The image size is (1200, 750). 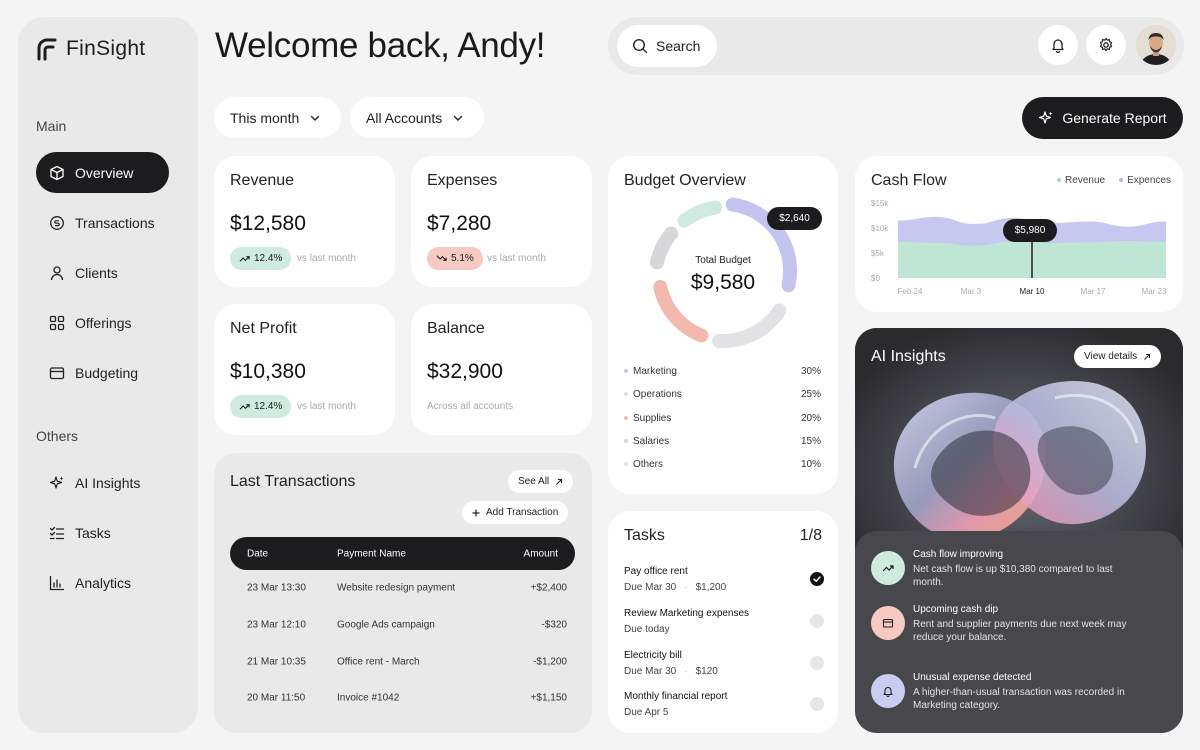 I want to click on sidebar-item-analytics: Analytics, so click(x=102, y=582).